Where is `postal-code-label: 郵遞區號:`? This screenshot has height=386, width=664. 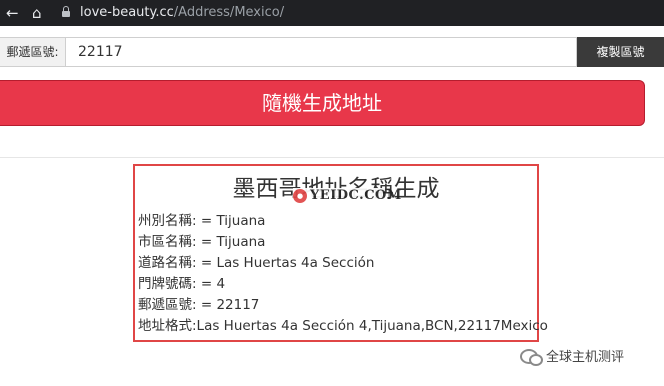
postal-code-label: 郵遞區號: is located at coordinates (33, 52).